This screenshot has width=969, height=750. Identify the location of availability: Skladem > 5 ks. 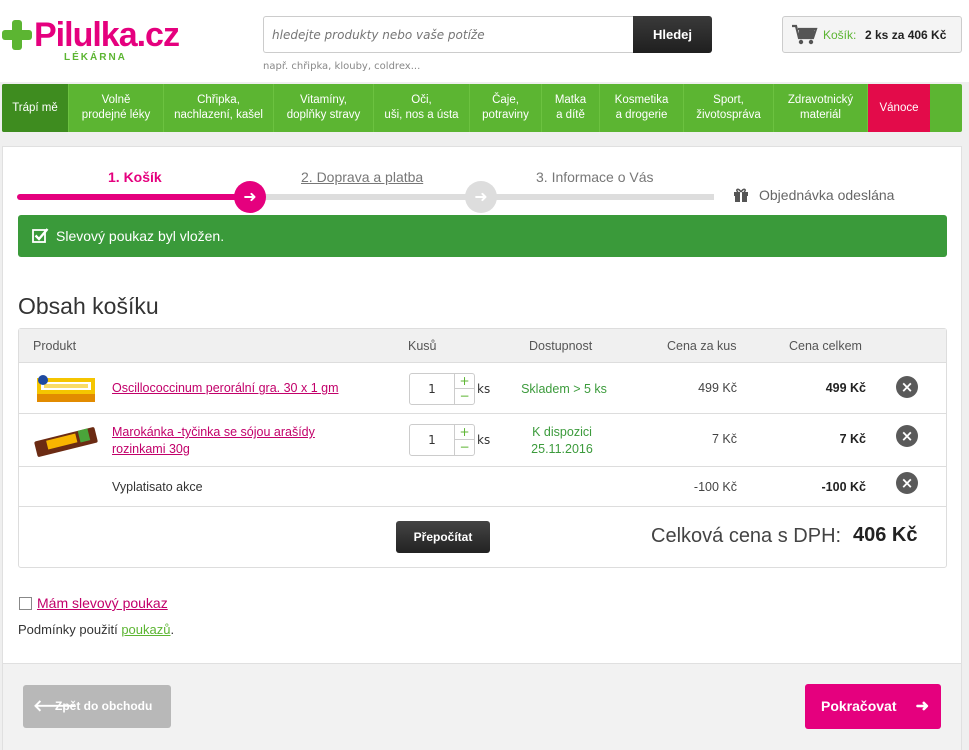
(564, 389).